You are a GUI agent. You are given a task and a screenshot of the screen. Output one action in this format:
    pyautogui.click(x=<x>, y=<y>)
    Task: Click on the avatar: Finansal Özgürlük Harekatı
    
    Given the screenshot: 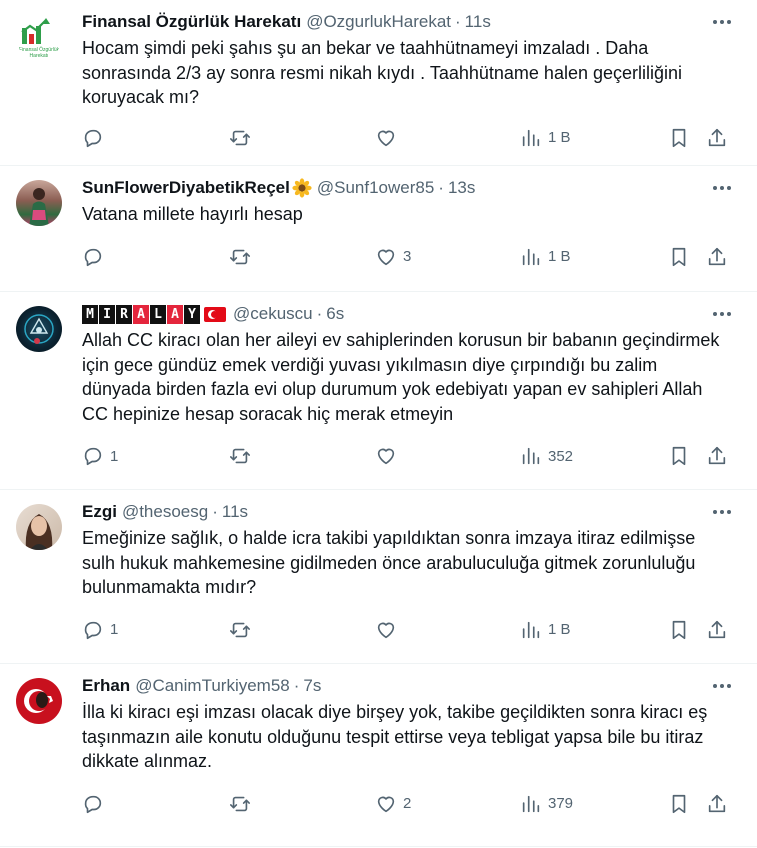 What is the action you would take?
    pyautogui.click(x=39, y=37)
    